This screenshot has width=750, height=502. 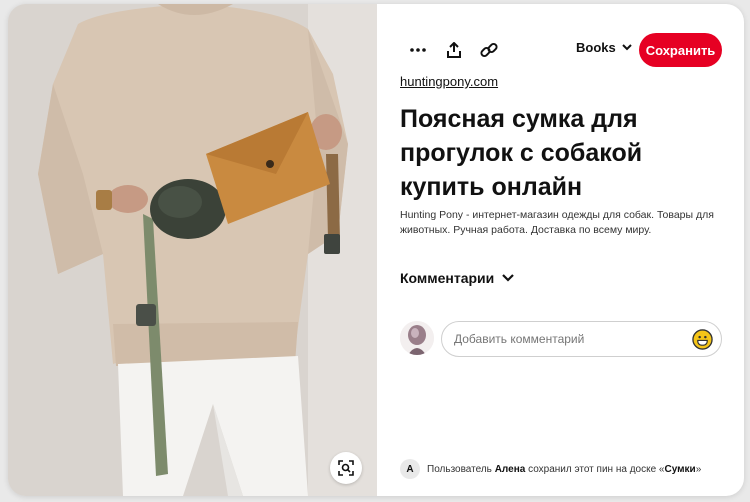 I want to click on saved-board-link: Сумки, so click(x=679, y=469).